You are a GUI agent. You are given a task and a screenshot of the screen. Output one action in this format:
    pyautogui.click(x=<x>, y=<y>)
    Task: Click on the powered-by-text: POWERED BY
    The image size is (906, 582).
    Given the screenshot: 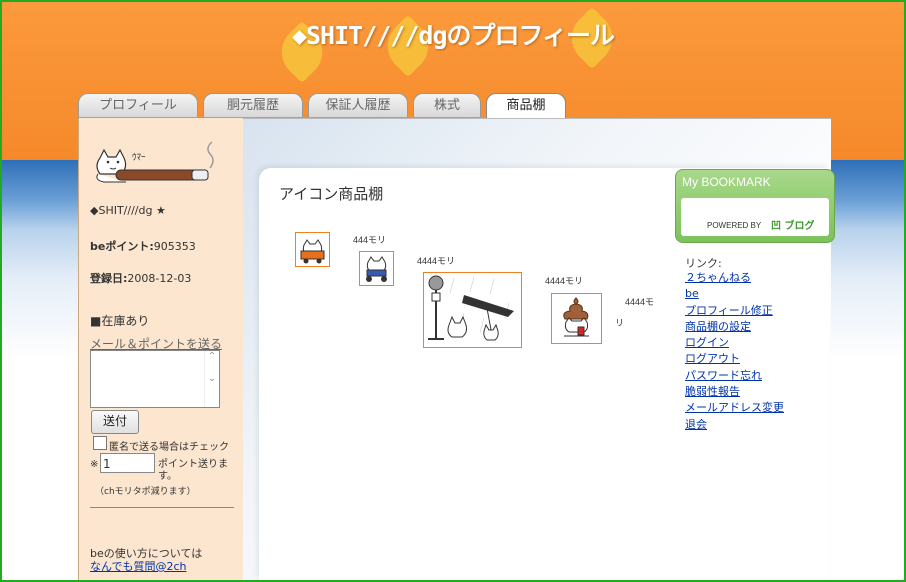 What is the action you would take?
    pyautogui.click(x=734, y=225)
    